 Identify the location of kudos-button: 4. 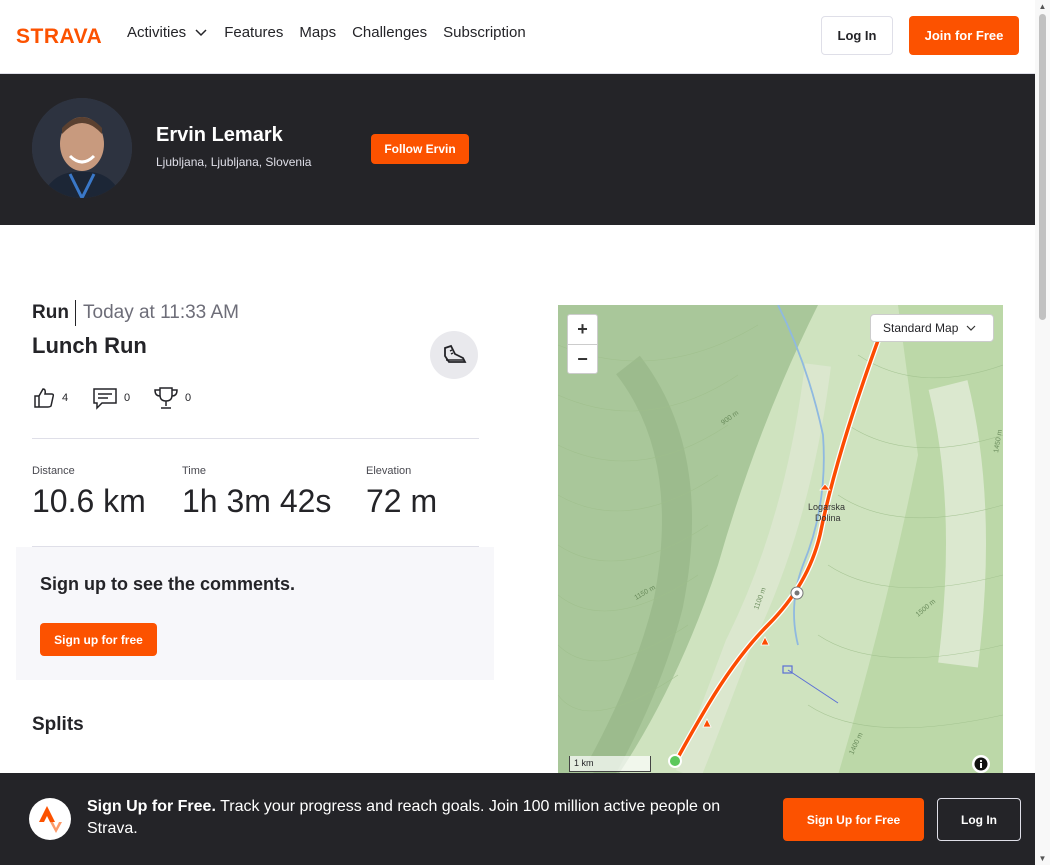
(50, 398).